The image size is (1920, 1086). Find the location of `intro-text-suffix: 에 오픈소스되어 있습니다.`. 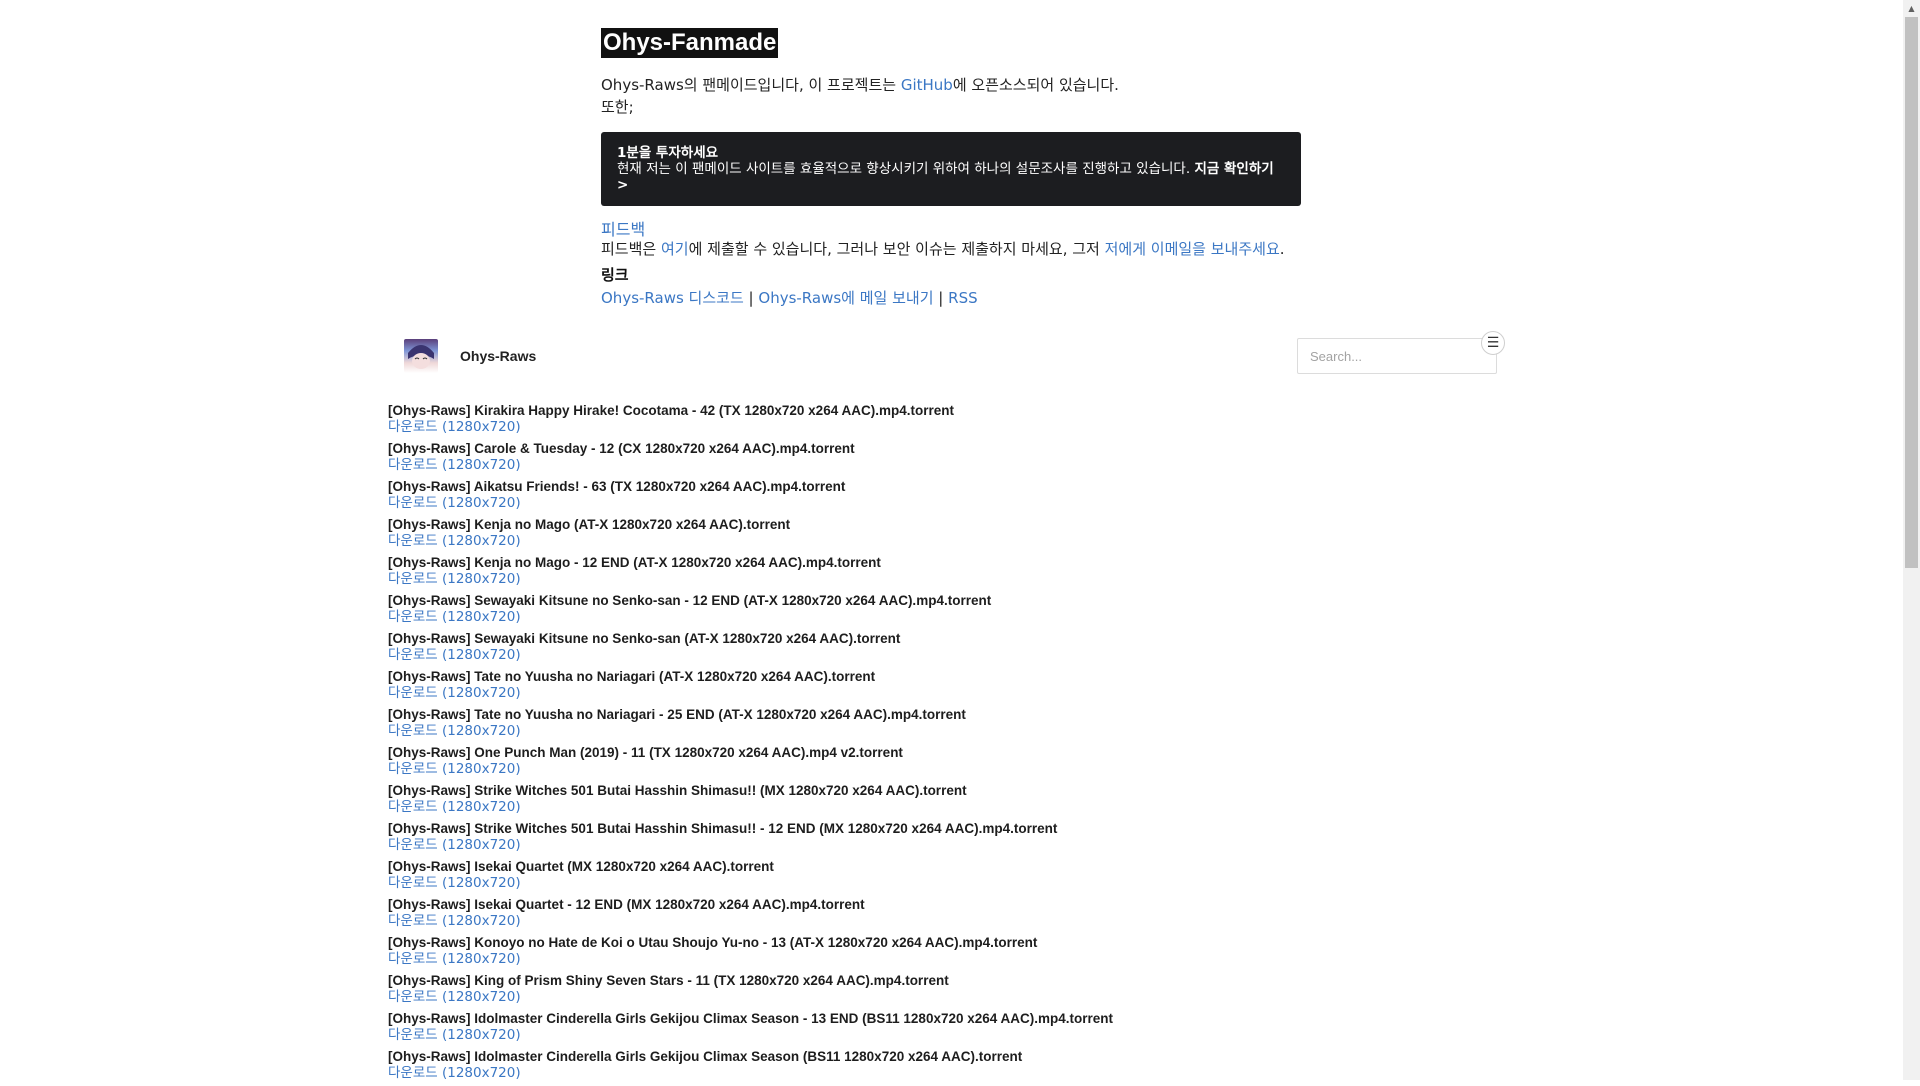

intro-text-suffix: 에 오픈소스되어 있습니다. is located at coordinates (1035, 85).